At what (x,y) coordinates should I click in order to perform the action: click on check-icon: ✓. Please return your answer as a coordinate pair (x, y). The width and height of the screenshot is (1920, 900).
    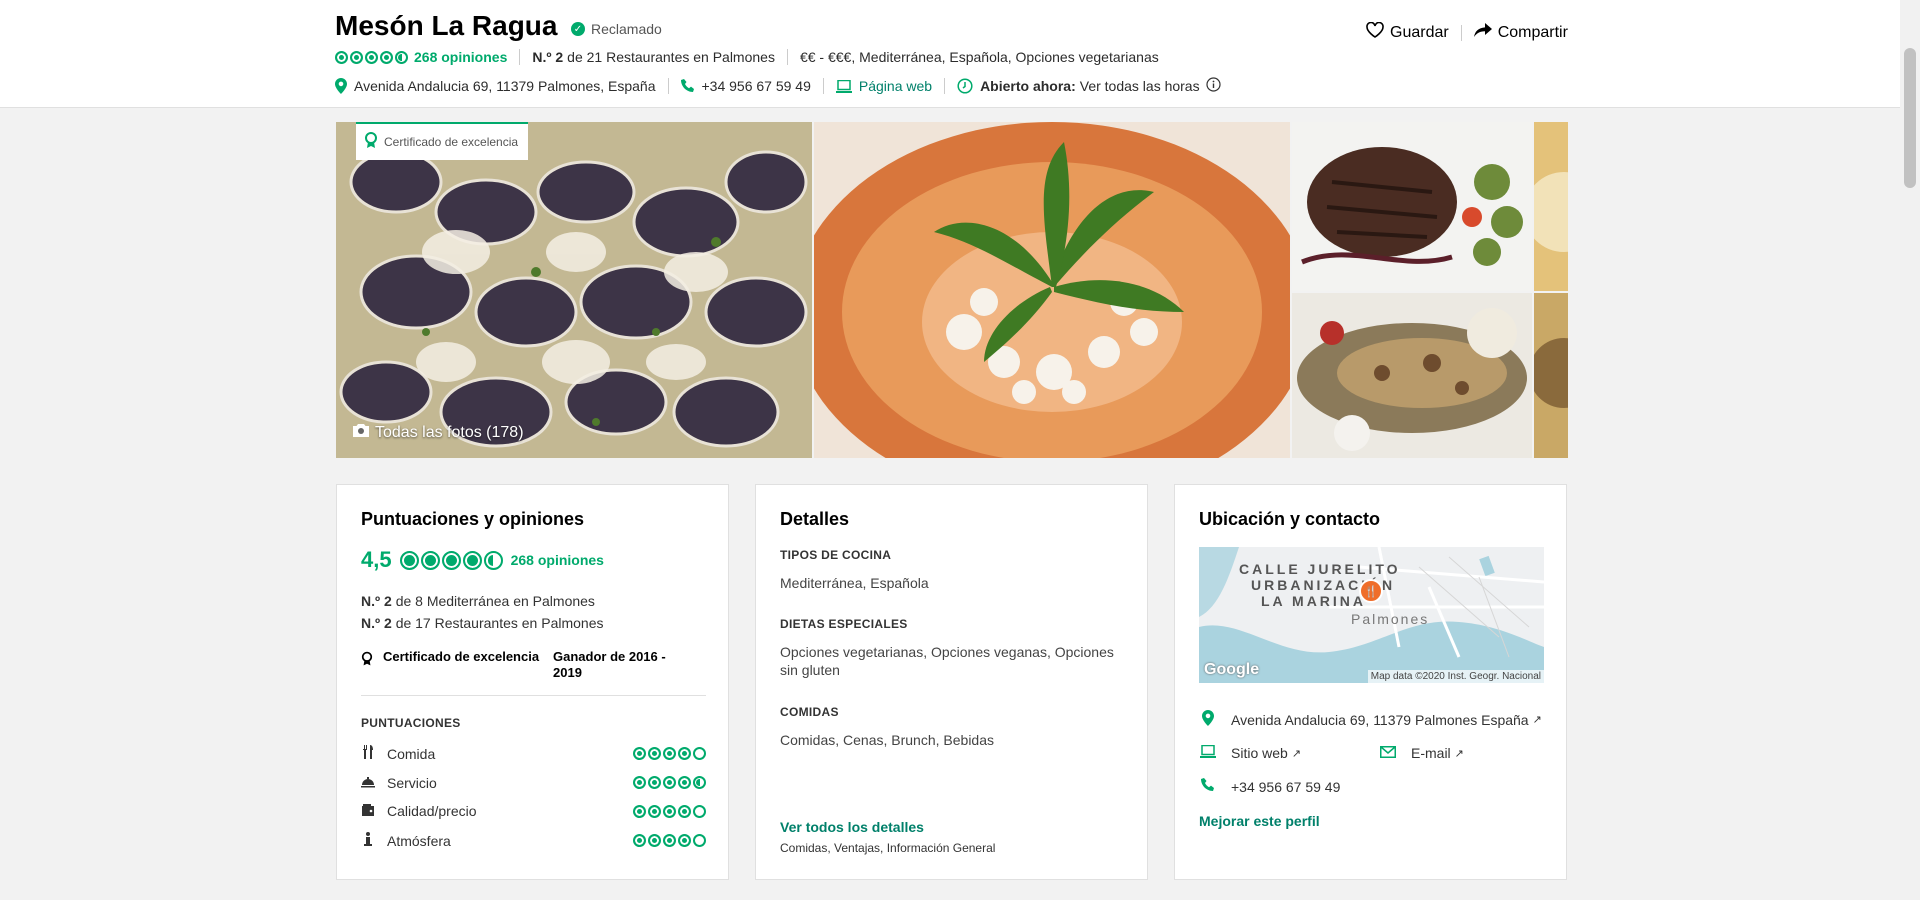
    Looking at the image, I should click on (578, 29).